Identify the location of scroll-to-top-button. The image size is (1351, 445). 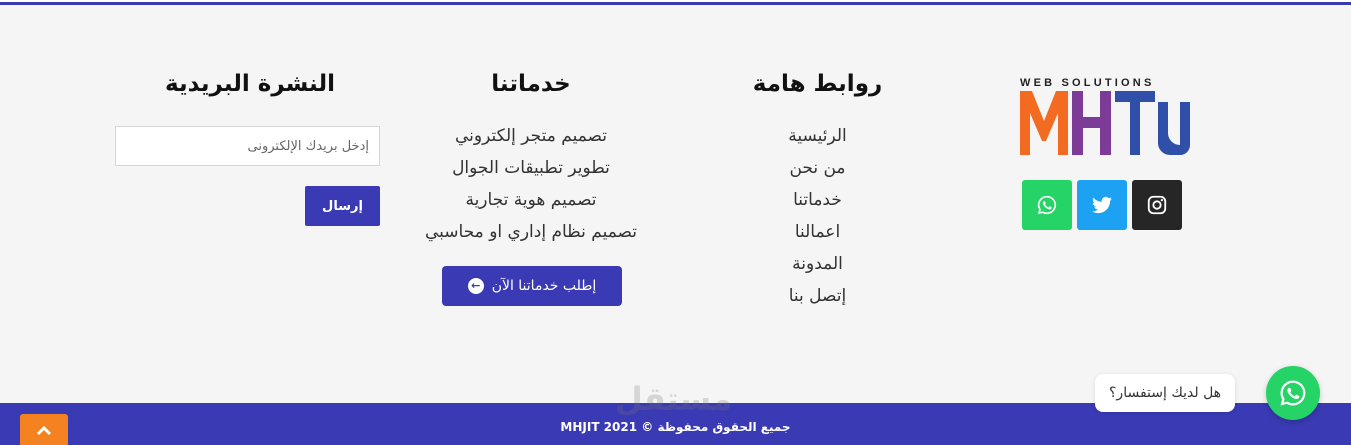
(44, 429).